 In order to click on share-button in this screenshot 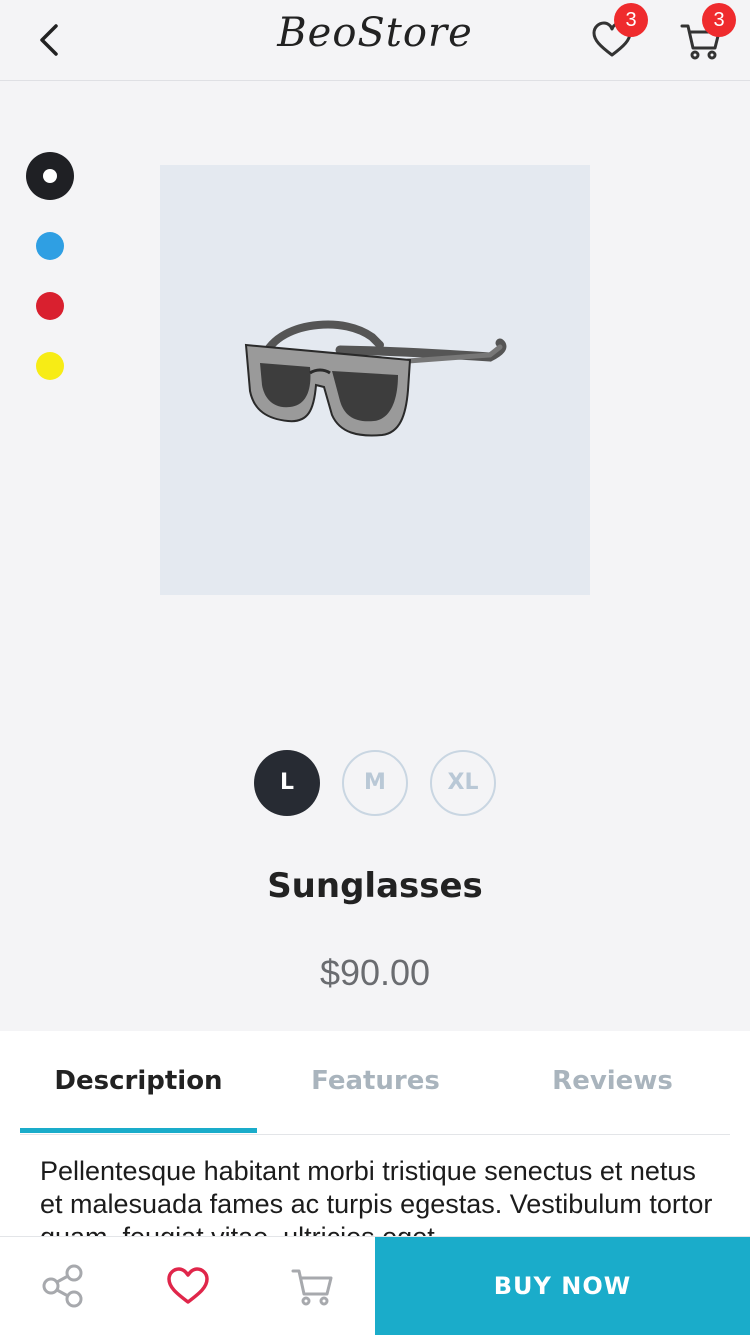, I will do `click(63, 1286)`.